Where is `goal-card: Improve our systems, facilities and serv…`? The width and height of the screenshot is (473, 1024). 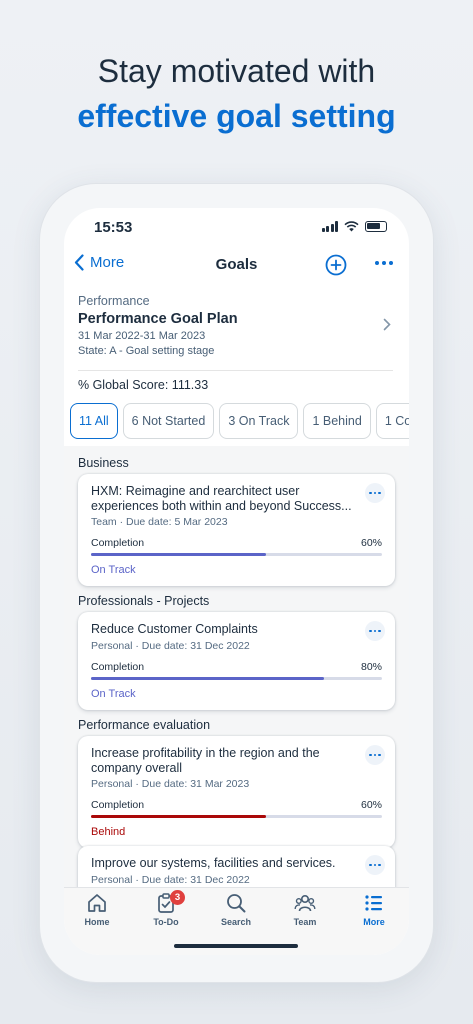
goal-card: Improve our systems, facilities and serv… is located at coordinates (236, 866).